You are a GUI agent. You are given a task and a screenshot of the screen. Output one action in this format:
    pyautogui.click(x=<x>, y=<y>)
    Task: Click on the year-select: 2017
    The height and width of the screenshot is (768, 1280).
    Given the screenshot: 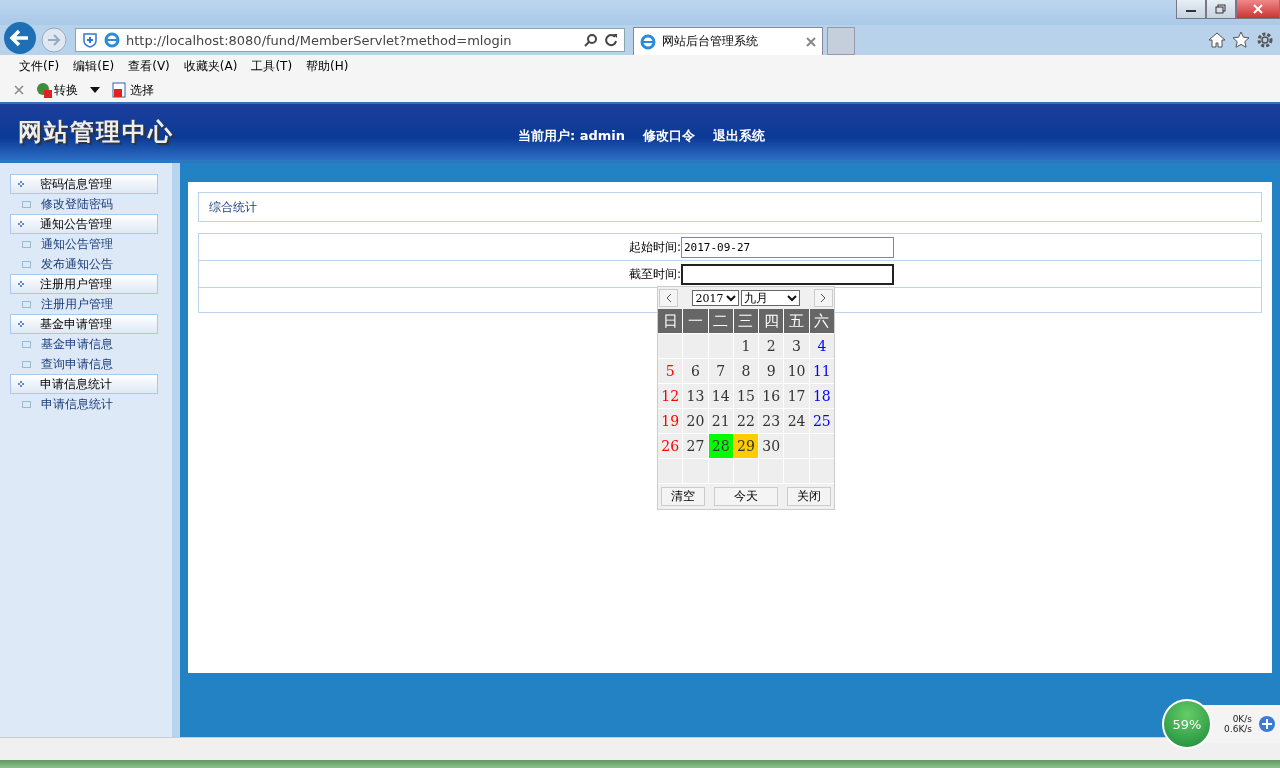 What is the action you would take?
    pyautogui.click(x=716, y=298)
    